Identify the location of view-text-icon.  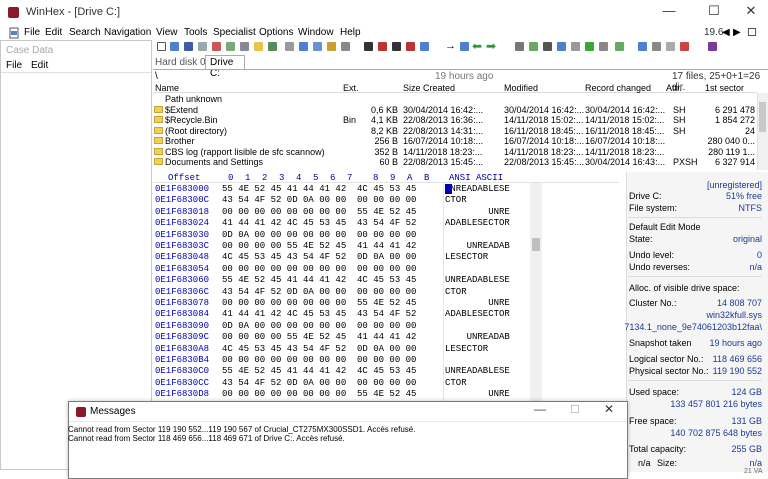
(656, 46).